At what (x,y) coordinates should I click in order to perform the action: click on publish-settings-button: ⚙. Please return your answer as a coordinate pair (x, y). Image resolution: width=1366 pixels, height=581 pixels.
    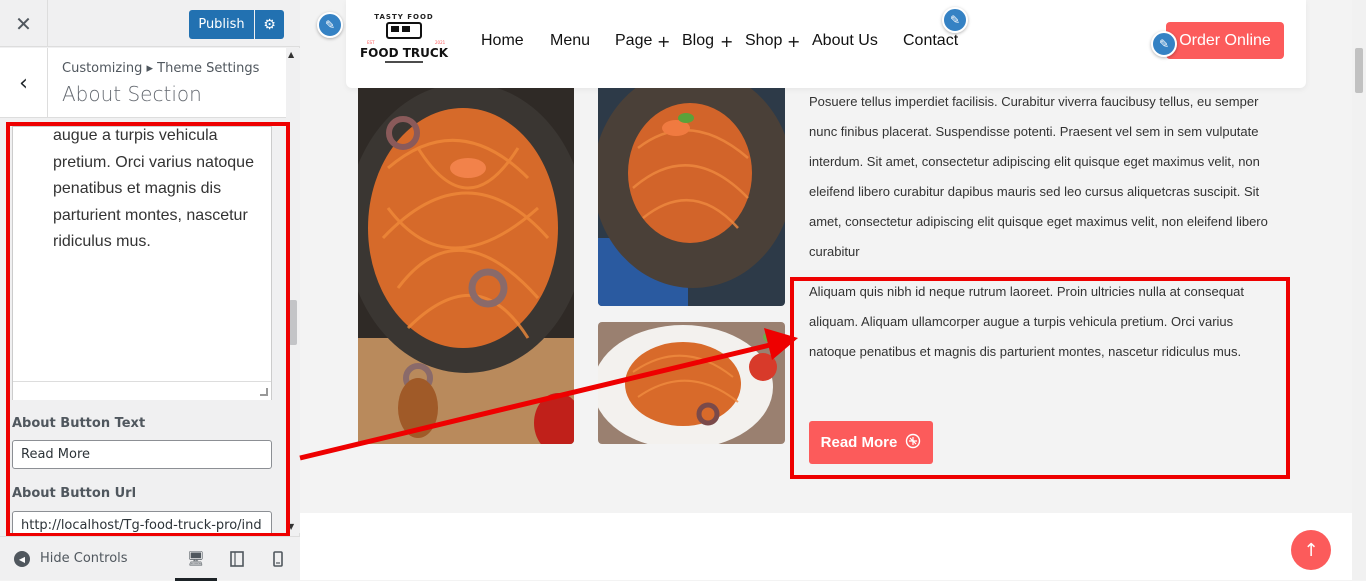
    Looking at the image, I should click on (269, 24).